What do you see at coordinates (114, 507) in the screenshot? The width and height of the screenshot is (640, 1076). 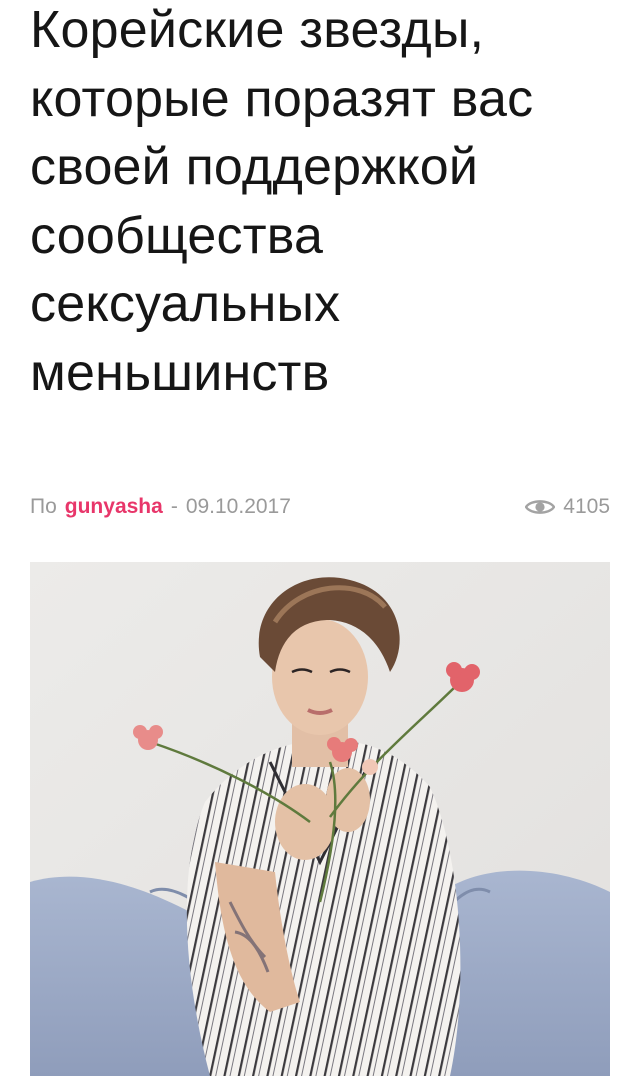 I see `author-link: gunyasha` at bounding box center [114, 507].